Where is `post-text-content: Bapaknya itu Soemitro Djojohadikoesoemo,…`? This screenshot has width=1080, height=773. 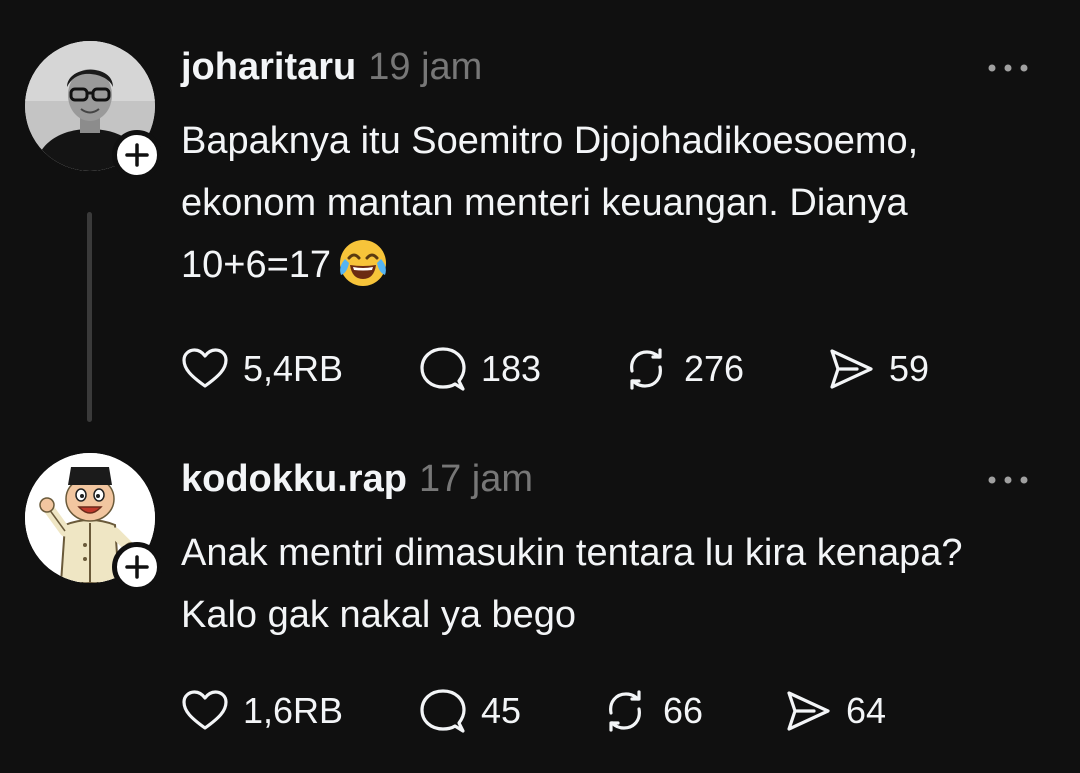
post-text-content: Bapaknya itu Soemitro Djojohadikoesoemo,… is located at coordinates (550, 203).